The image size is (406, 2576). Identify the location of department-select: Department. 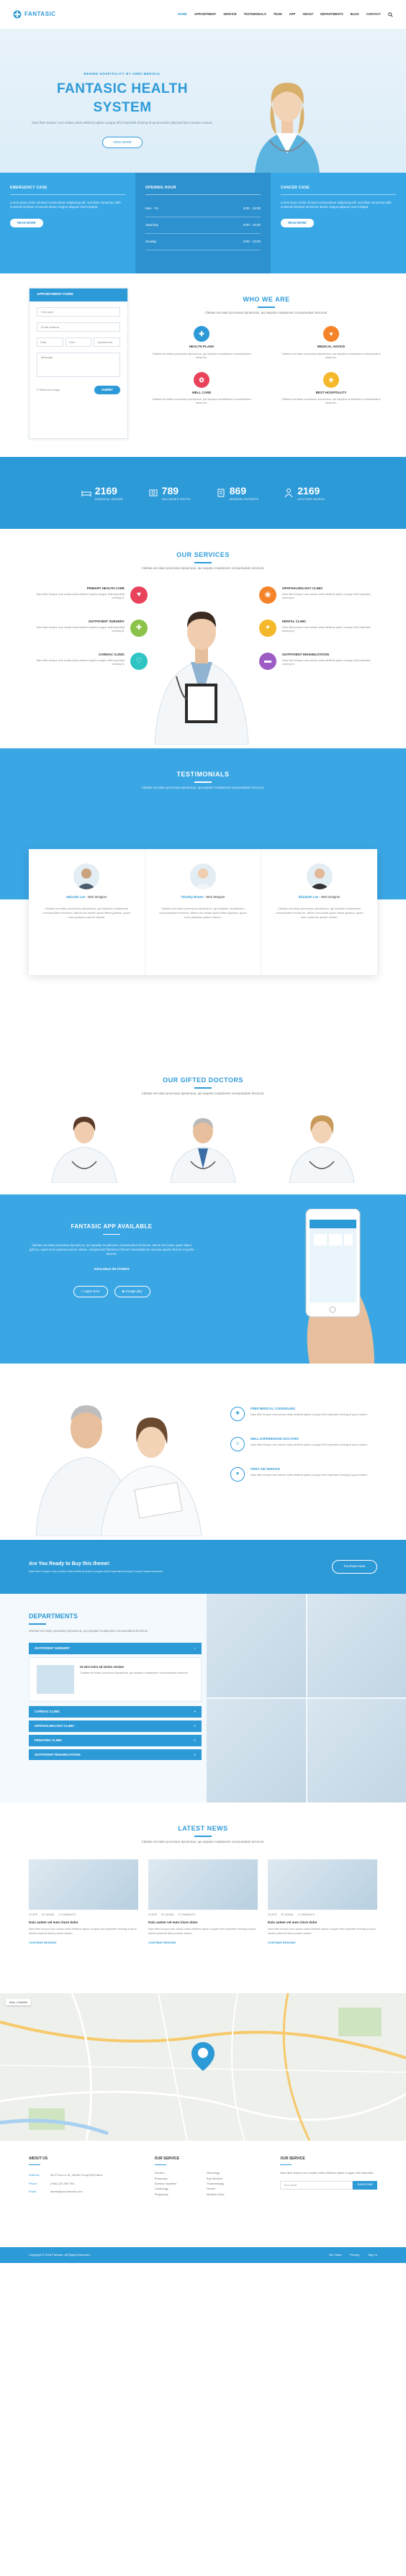
(107, 342).